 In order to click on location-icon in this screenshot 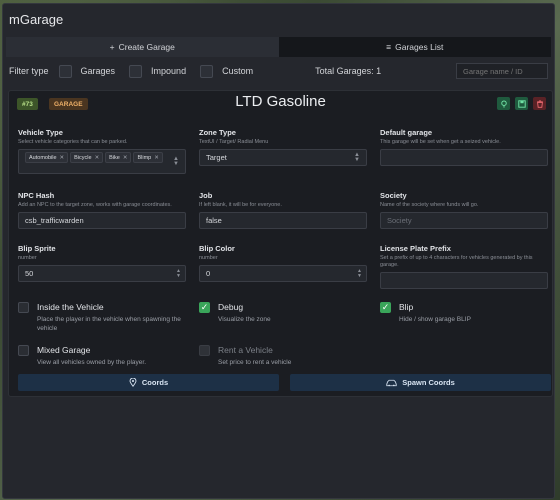, I will do `click(503, 103)`.